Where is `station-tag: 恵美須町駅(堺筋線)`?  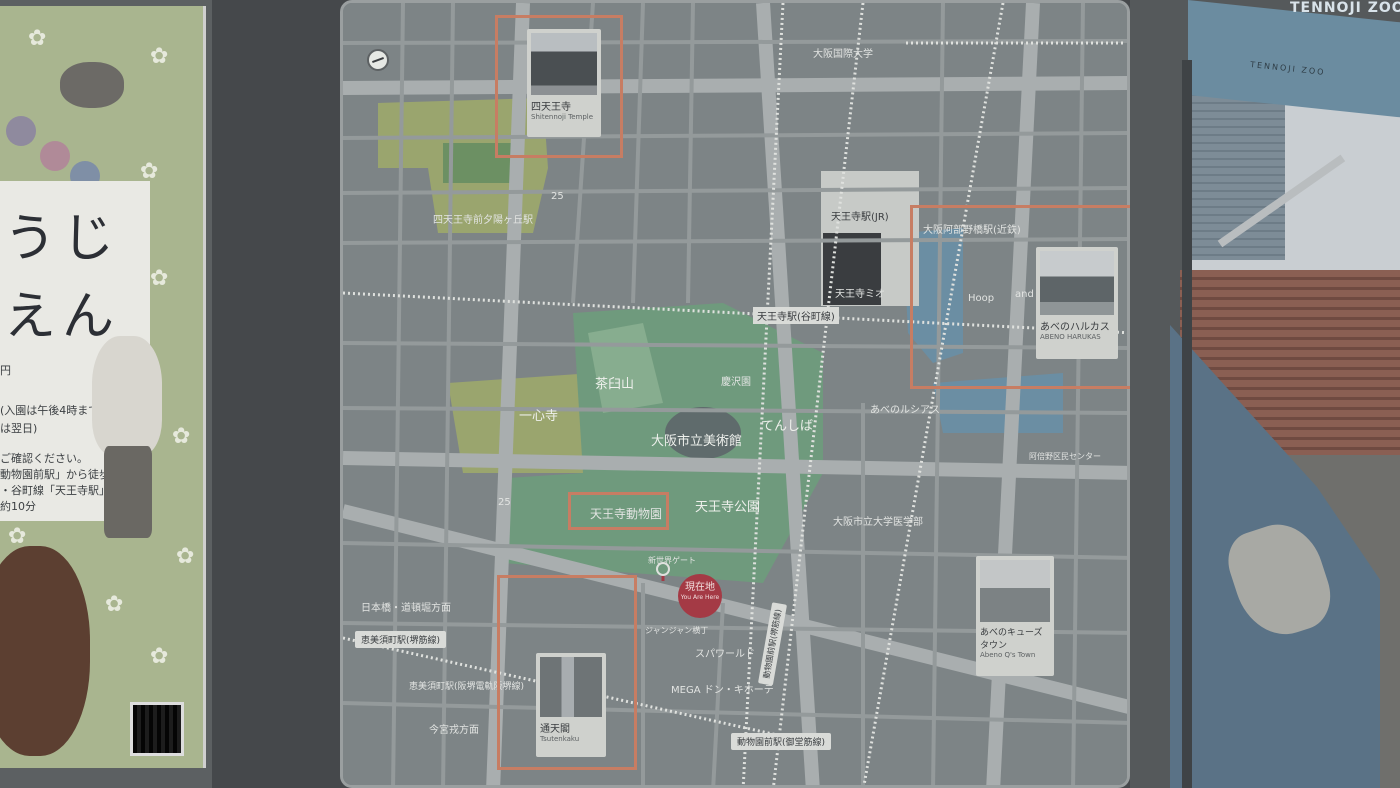
station-tag: 恵美須町駅(堺筋線) is located at coordinates (401, 639).